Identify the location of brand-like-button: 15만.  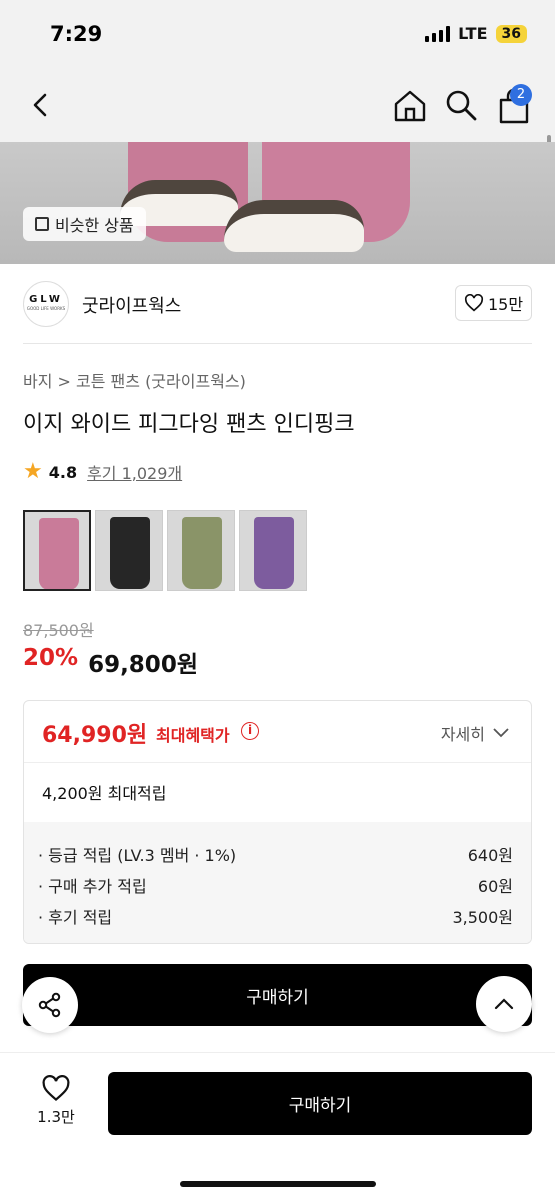
(493, 303).